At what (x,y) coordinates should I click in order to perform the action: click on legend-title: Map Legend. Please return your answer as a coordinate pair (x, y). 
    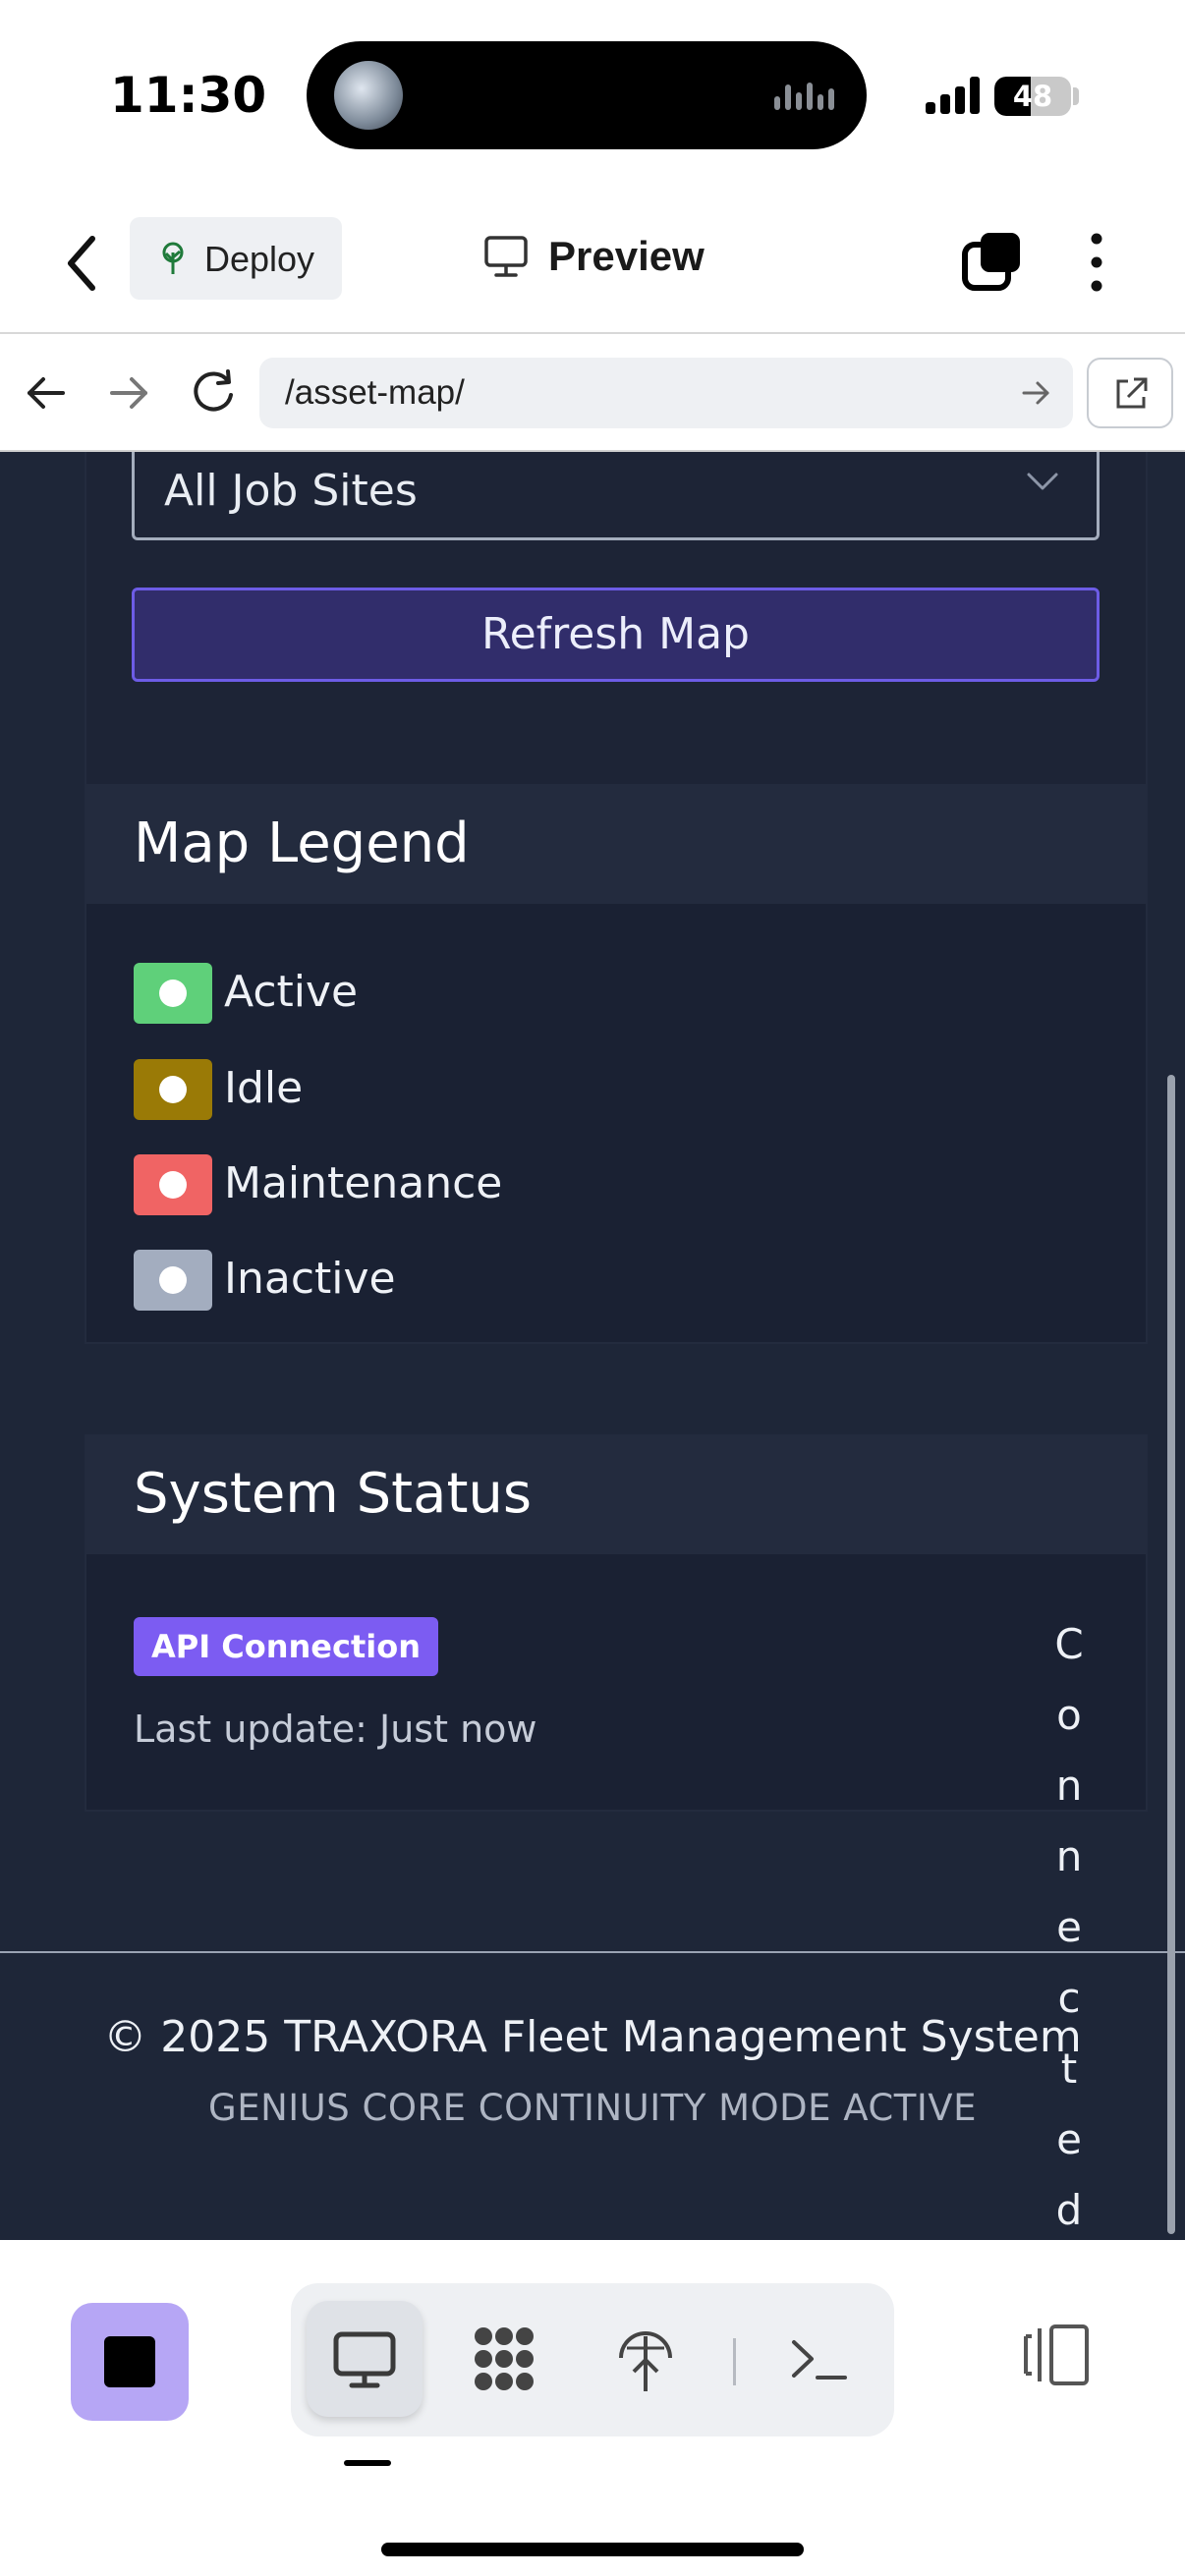
    Looking at the image, I should click on (302, 843).